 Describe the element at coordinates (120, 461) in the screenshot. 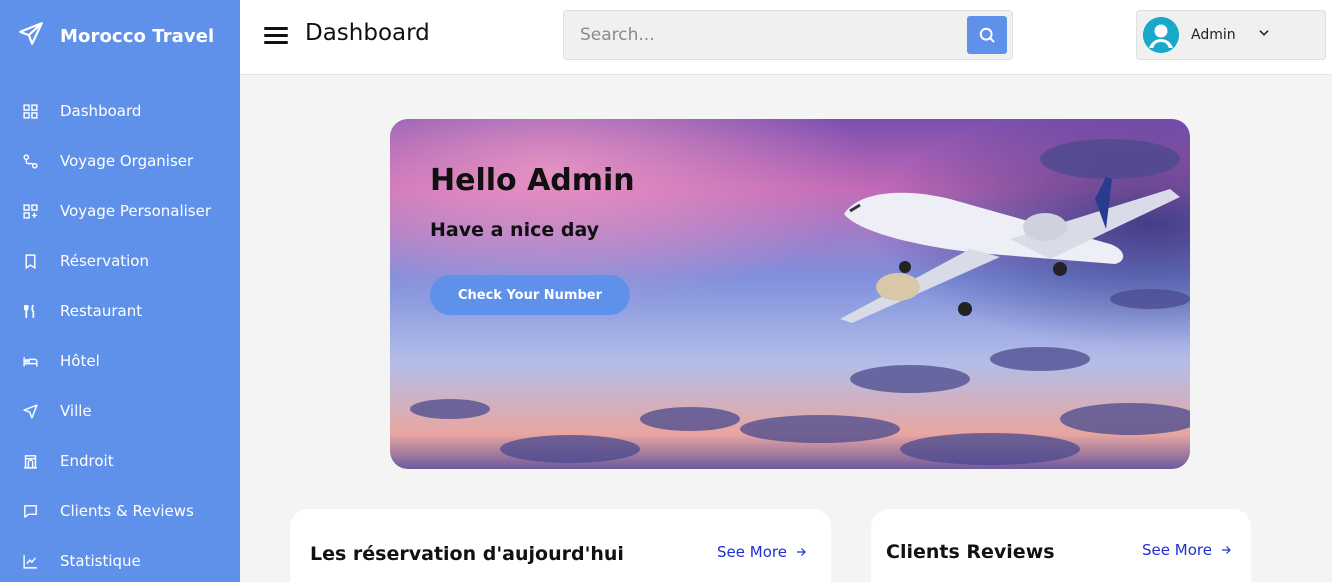

I see `sidebar-item-endroit: Endroit` at that location.